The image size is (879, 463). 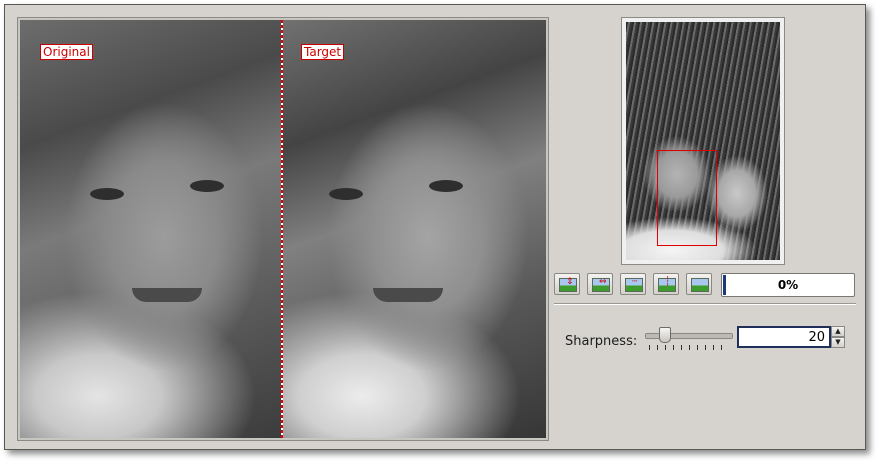 What do you see at coordinates (689, 347) in the screenshot?
I see `slider-ticks` at bounding box center [689, 347].